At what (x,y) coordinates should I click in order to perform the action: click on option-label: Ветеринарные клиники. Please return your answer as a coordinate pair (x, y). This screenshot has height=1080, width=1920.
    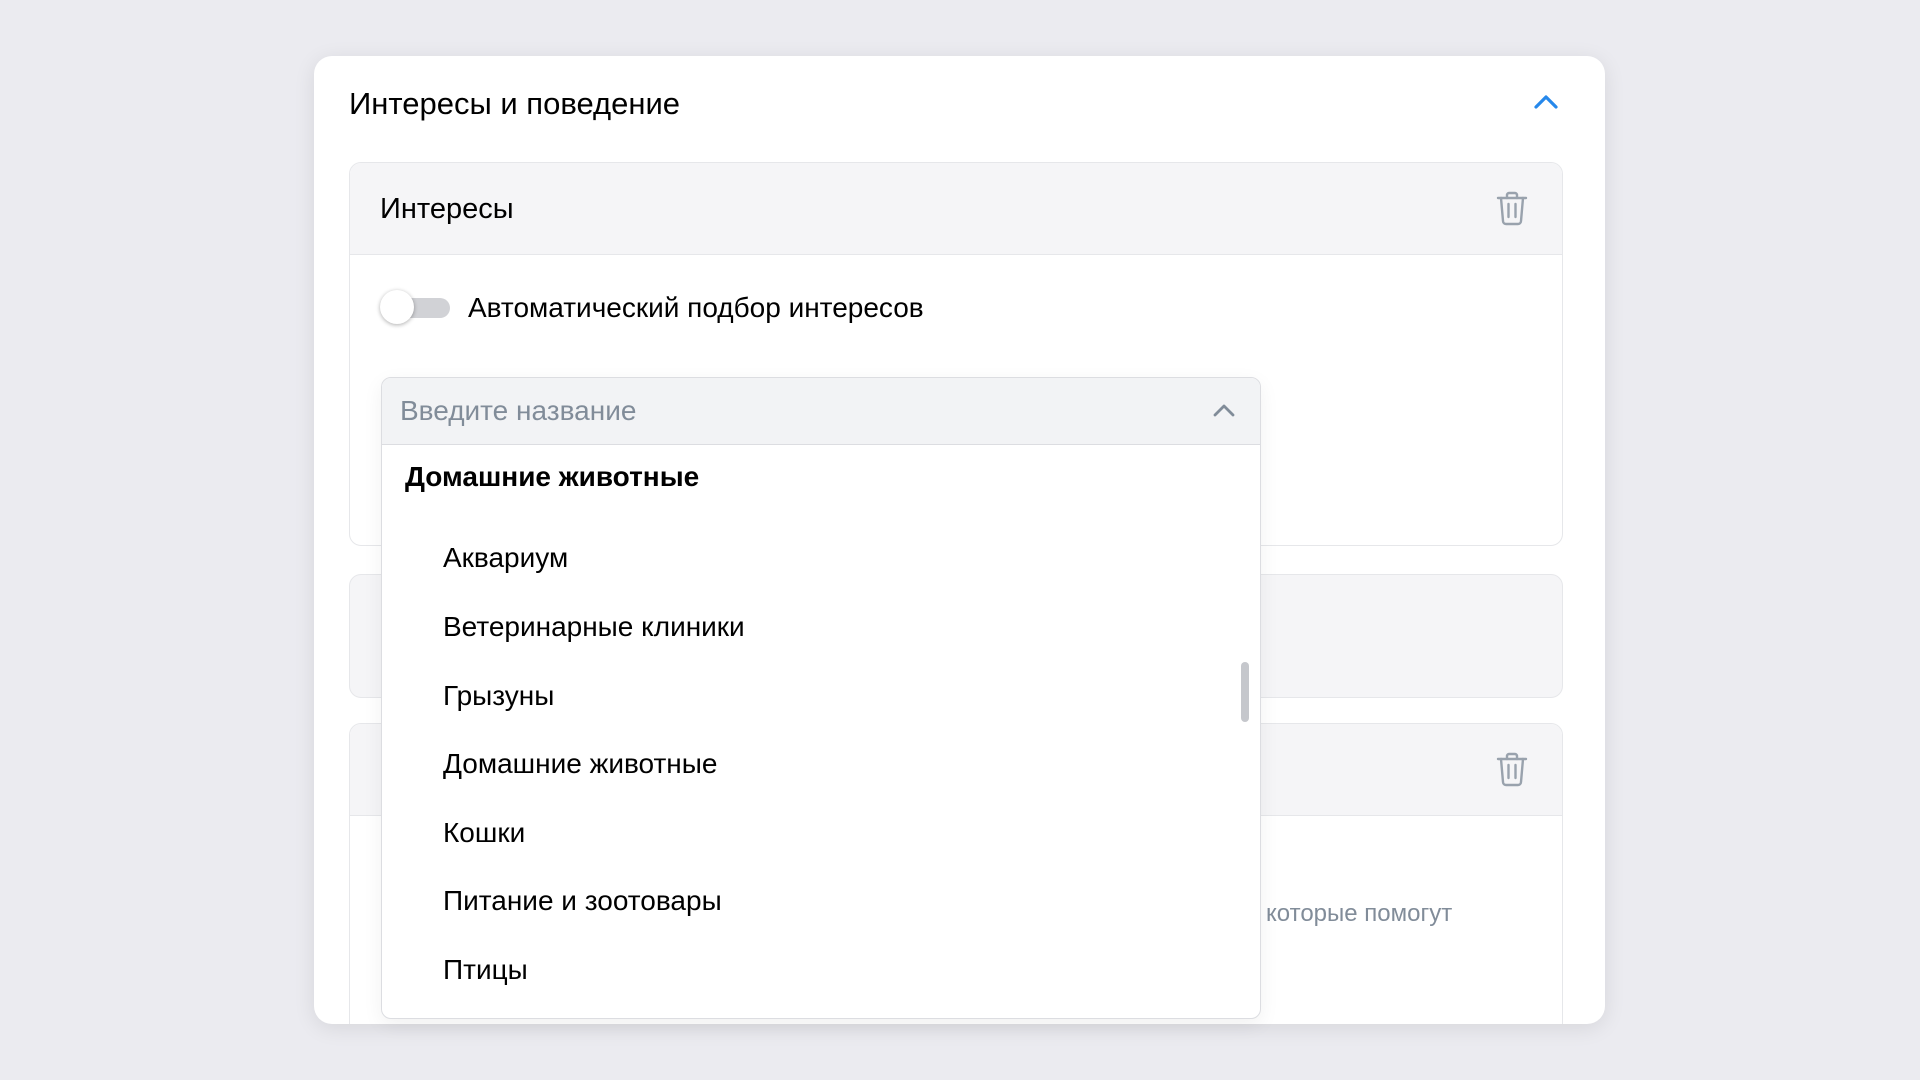
    Looking at the image, I should click on (594, 626).